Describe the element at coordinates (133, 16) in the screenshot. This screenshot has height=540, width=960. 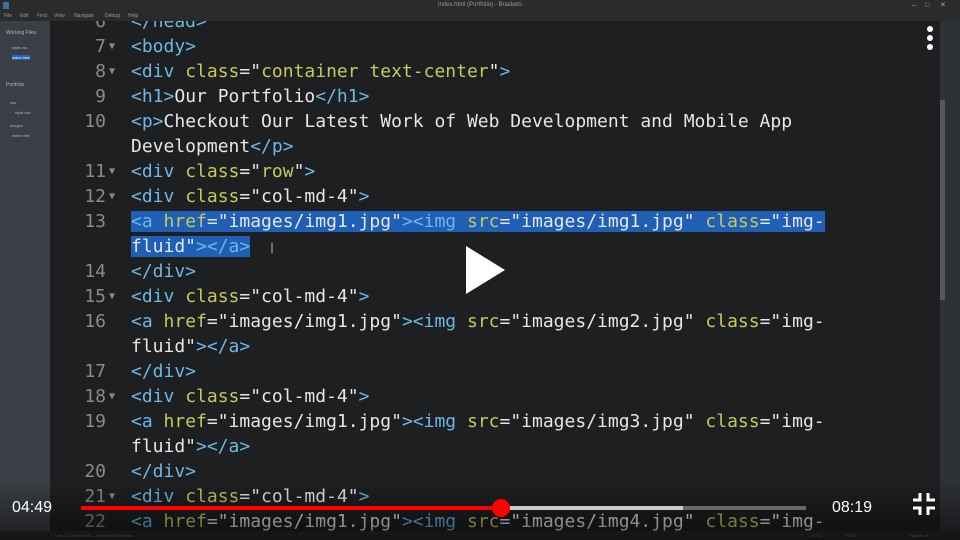
I see `menu-help: Help` at that location.